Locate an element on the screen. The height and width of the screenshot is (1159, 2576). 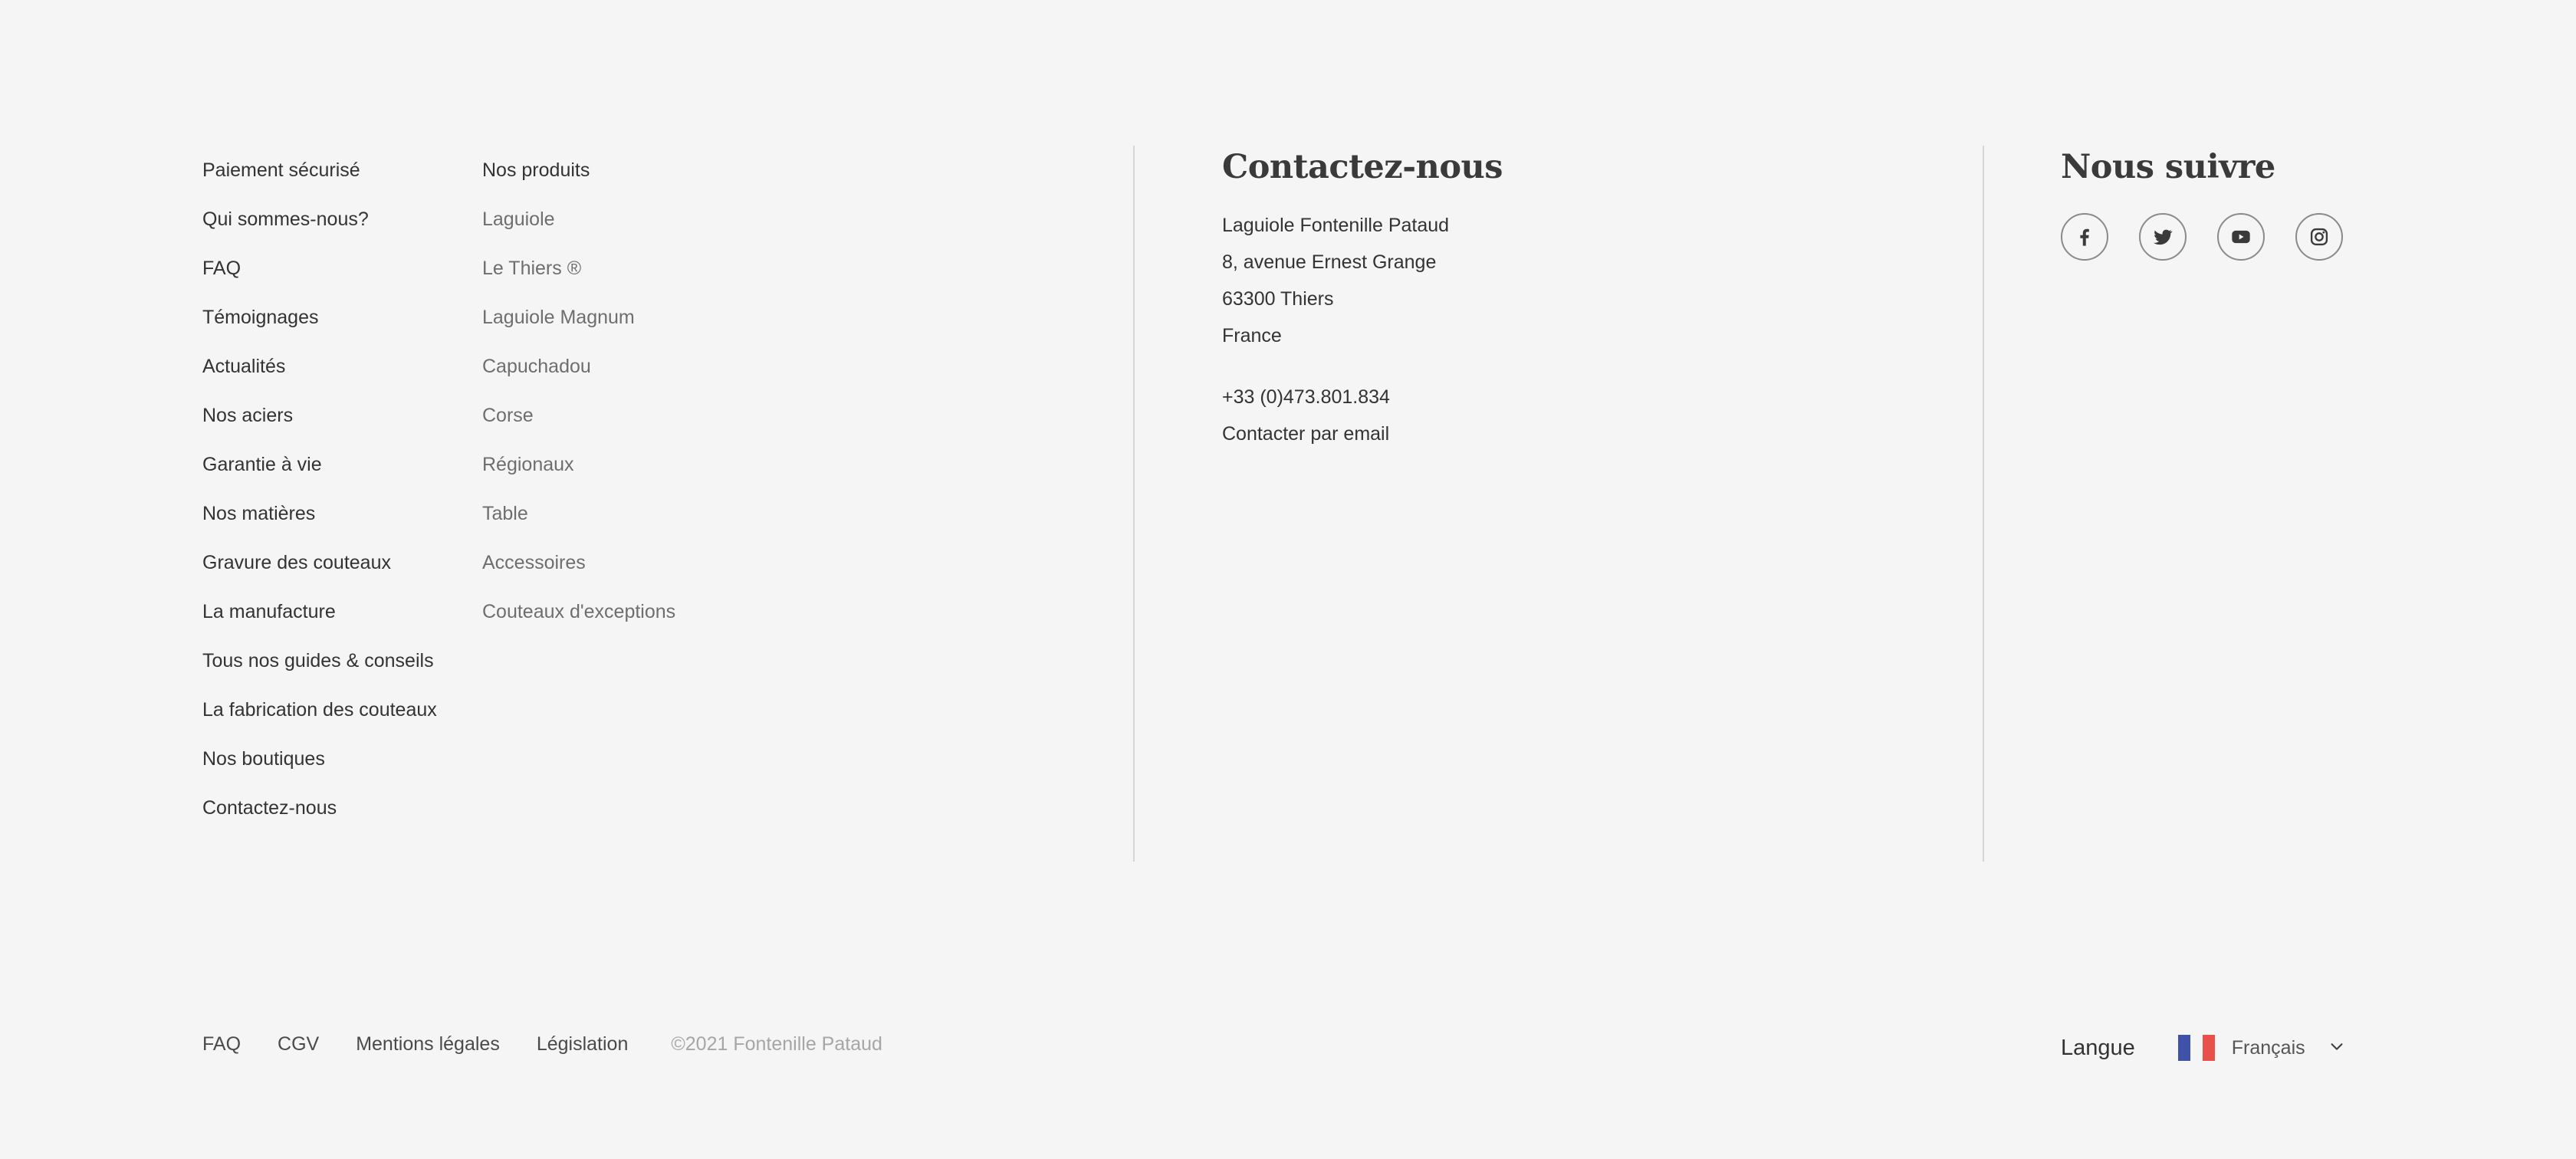
language-selector: Langue Français is located at coordinates (2203, 1048).